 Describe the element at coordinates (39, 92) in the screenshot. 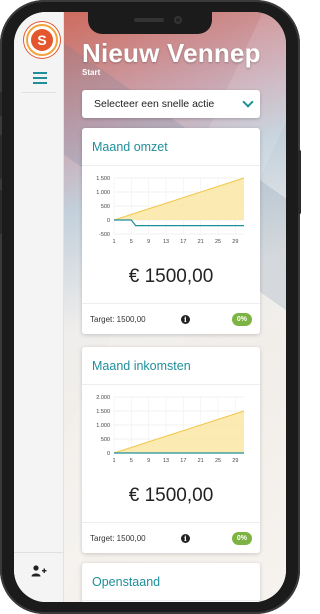

I see `sidebar-divider` at that location.